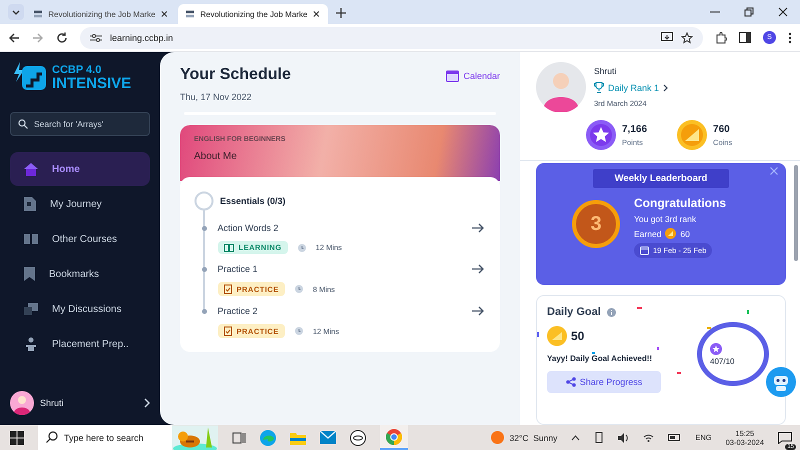  What do you see at coordinates (648, 437) in the screenshot?
I see `wifi-icon` at bounding box center [648, 437].